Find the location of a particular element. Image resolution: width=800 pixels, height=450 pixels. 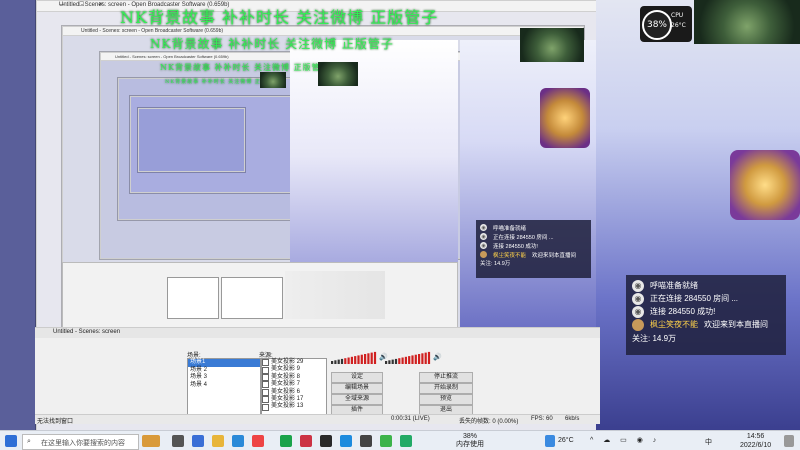

source-item: 美女投影 9 is located at coordinates (294, 370).